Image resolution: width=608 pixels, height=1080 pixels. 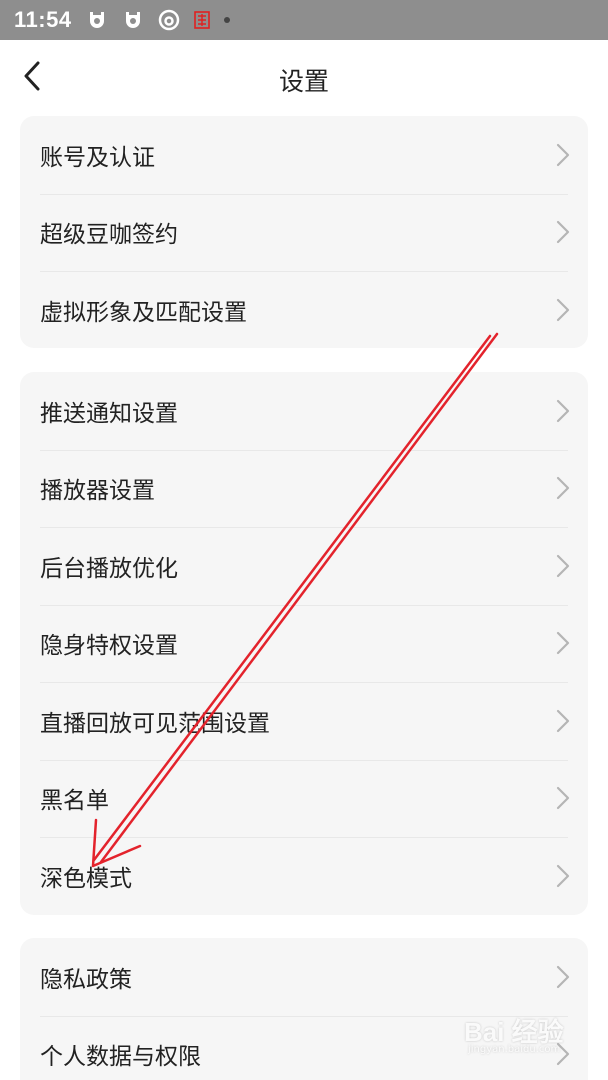 I want to click on watermark-url: jingyan.baidu.com, so click(x=514, y=1049).